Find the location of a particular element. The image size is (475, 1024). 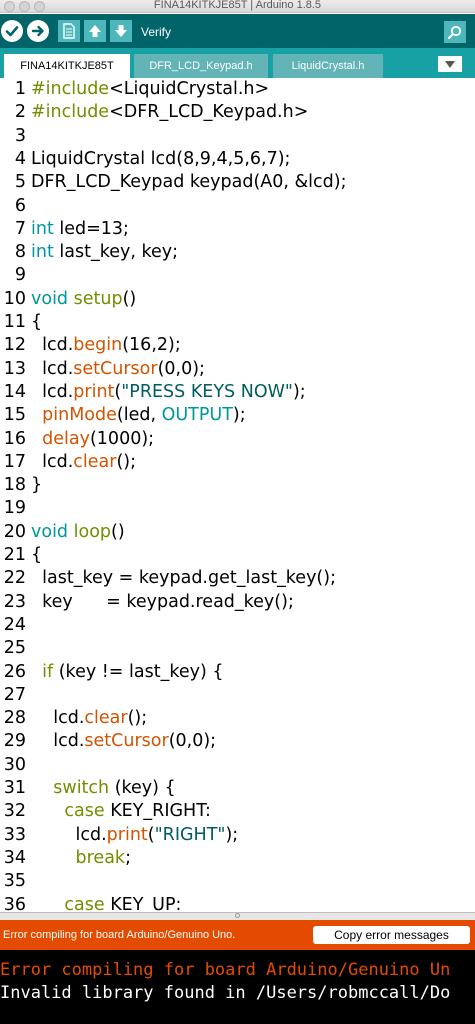

code-text: LiquidCrystal lcd(8,9,4,5,6,7); is located at coordinates (160, 159).